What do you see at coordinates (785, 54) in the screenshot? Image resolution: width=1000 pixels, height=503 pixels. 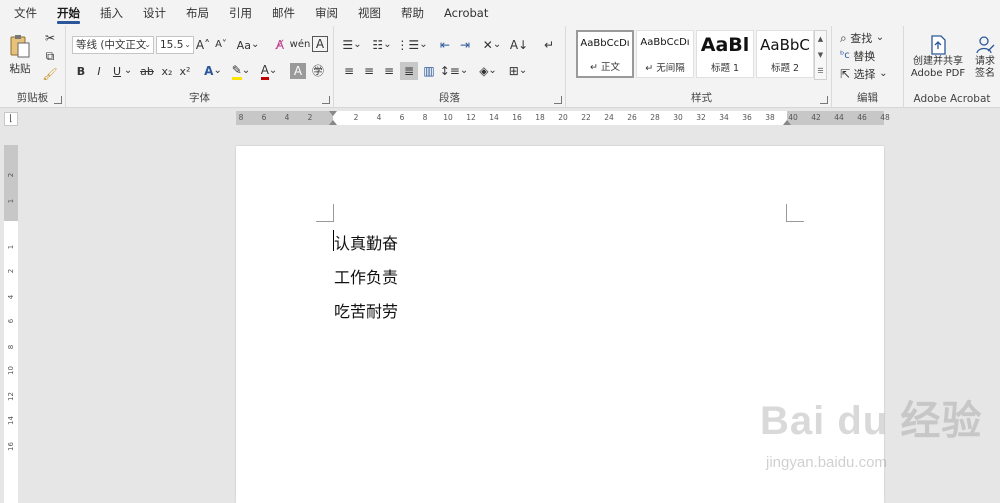 I see `style-heading-2: AaBbC 标题 2` at bounding box center [785, 54].